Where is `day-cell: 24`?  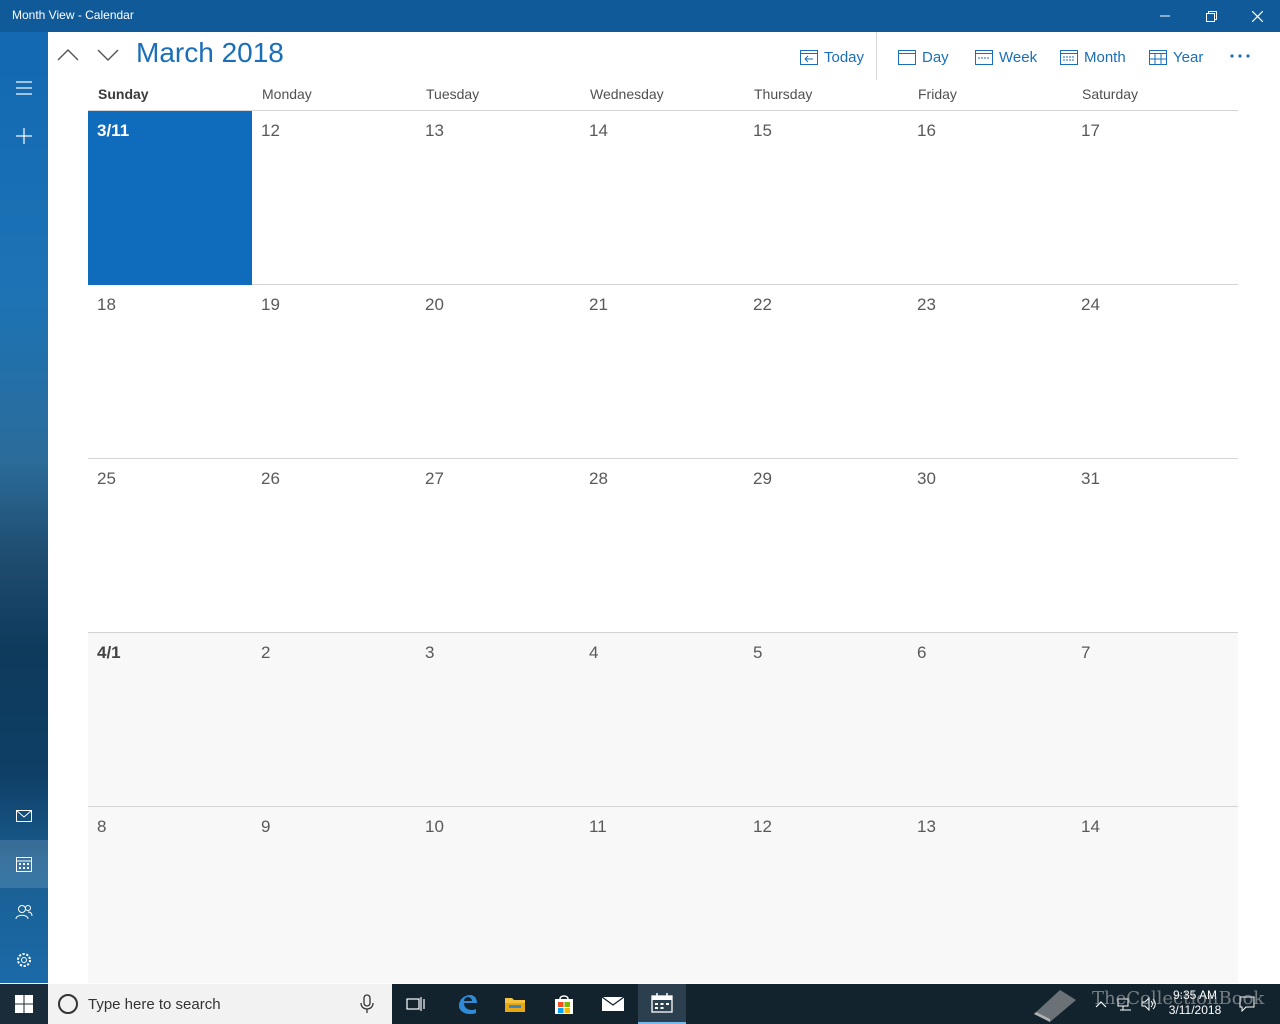
day-cell: 24 is located at coordinates (1155, 372).